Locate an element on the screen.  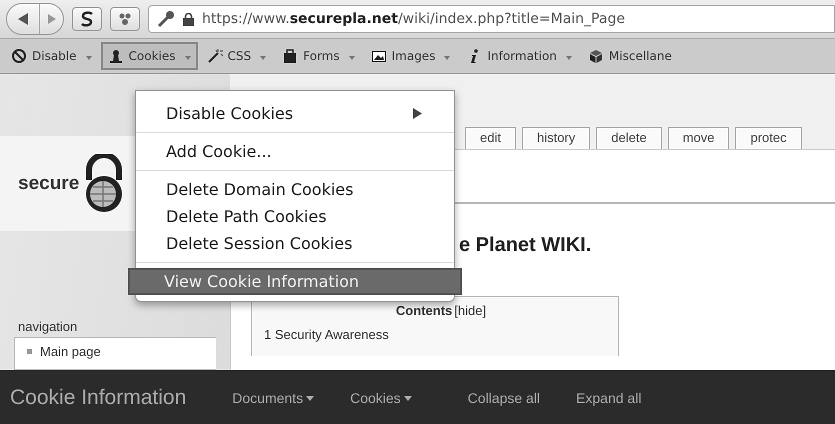
extension-button is located at coordinates (125, 19).